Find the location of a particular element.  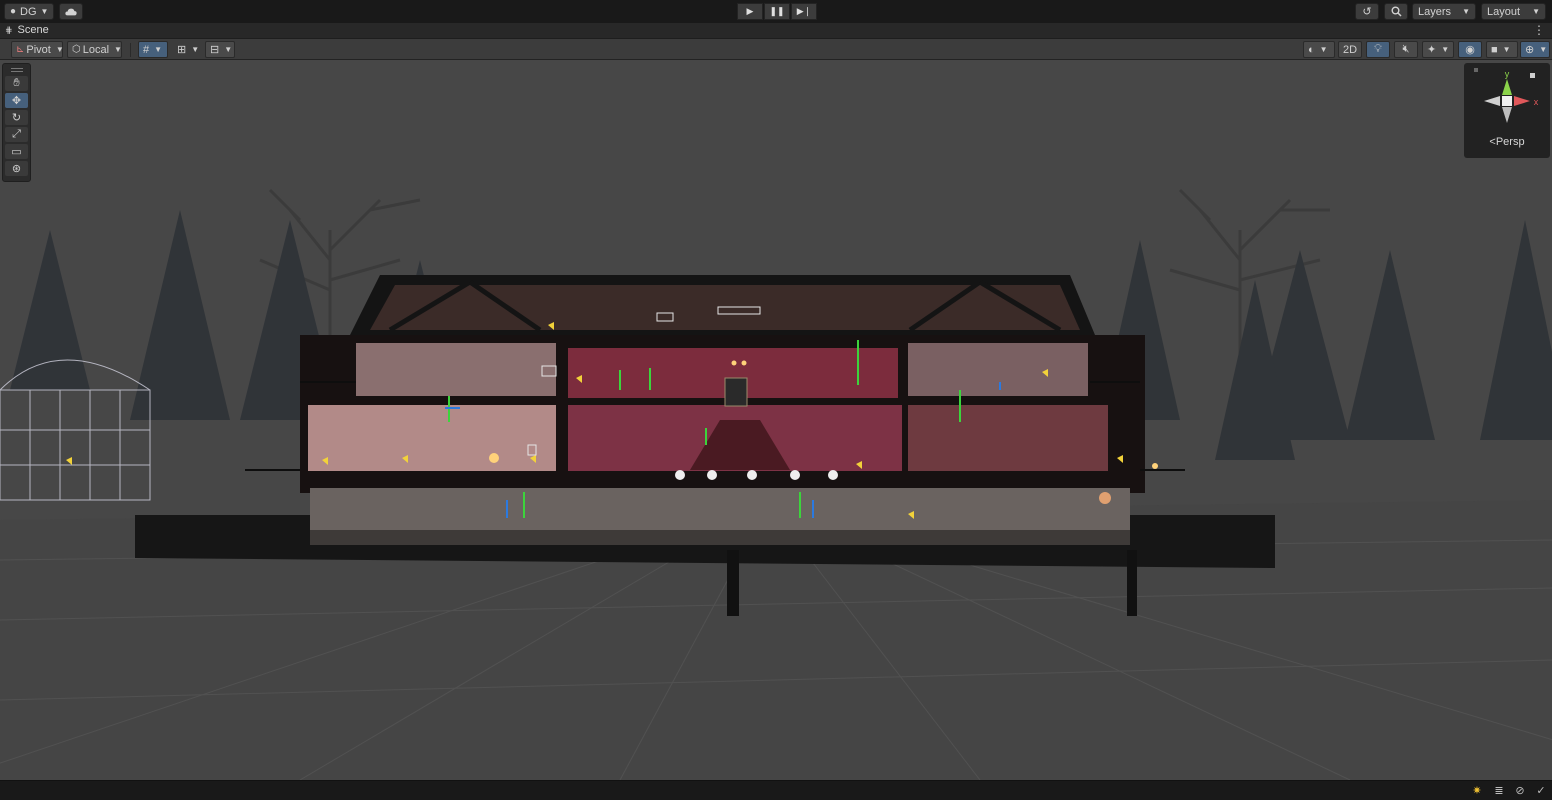

layers-label: Layers is located at coordinates (1435, 11).